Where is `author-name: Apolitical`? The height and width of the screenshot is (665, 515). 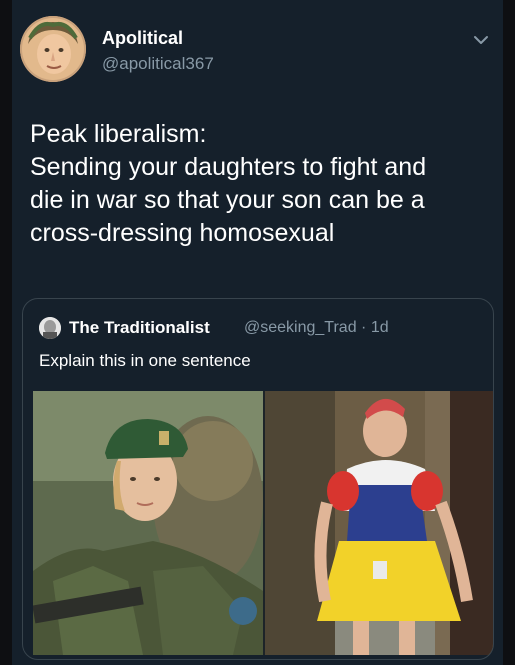
author-name: Apolitical is located at coordinates (142, 38).